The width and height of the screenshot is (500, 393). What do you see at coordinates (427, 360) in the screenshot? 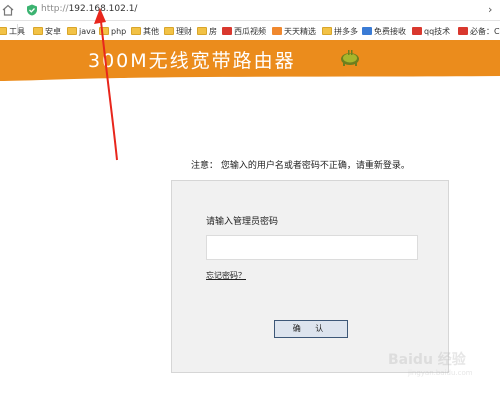
I see `watermark-text: Baidu 经验` at bounding box center [427, 360].